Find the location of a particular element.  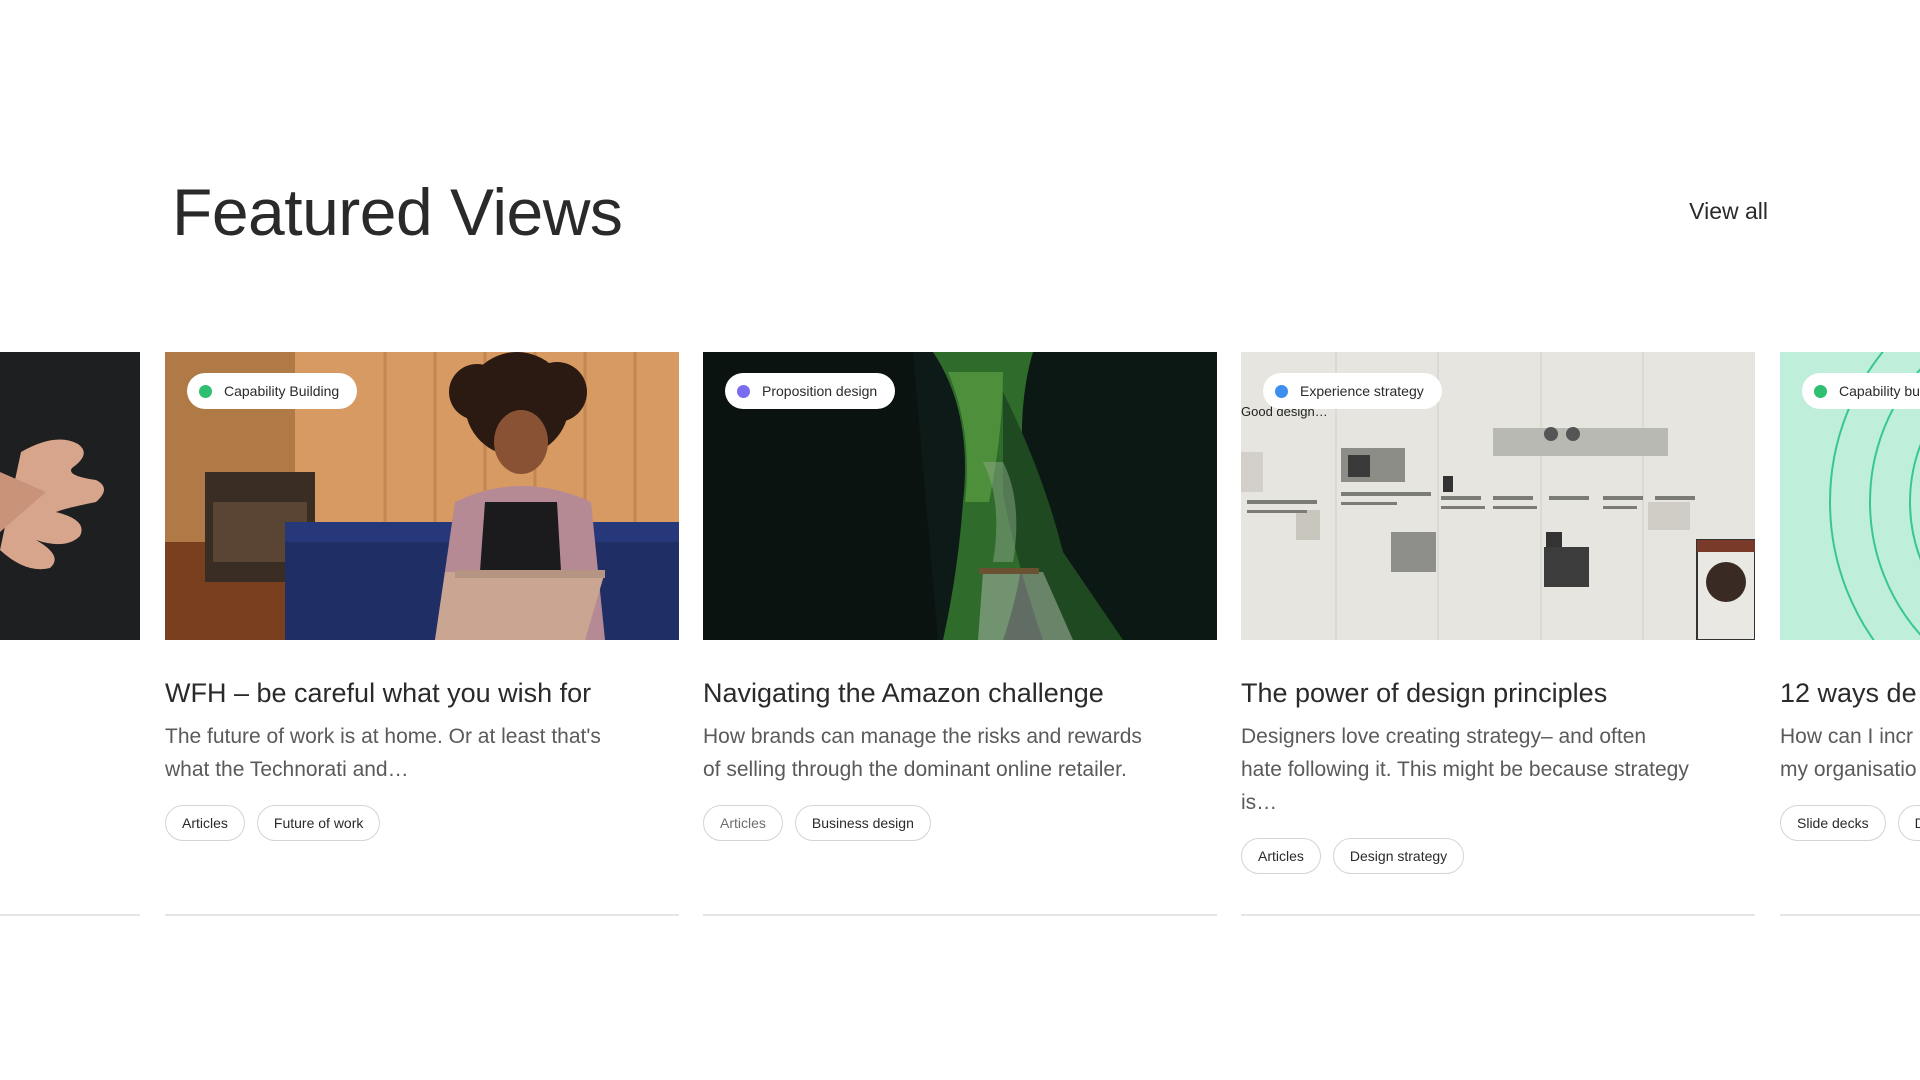

category-label: Capability Building is located at coordinates (282, 391).